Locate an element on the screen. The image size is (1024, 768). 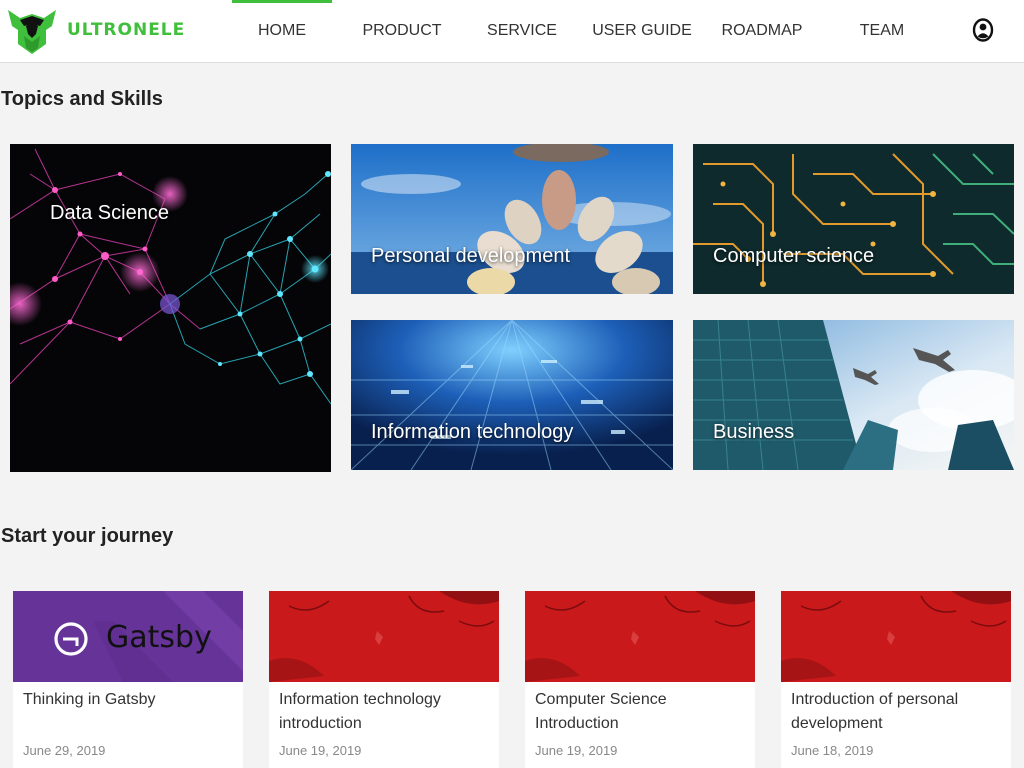
card-title: Computer Science Introduction is located at coordinates (601, 711).